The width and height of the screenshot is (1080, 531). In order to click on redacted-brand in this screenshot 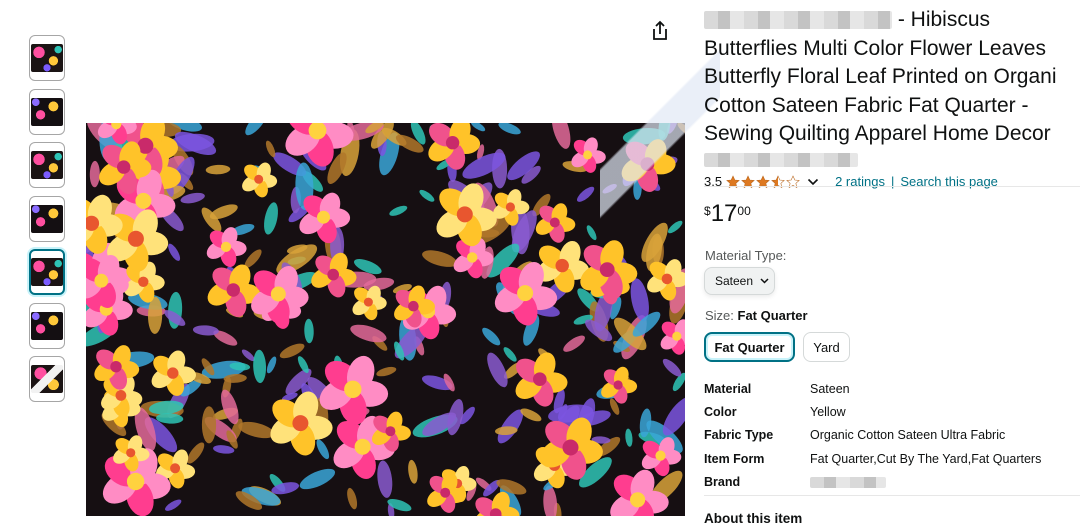, I will do `click(798, 20)`.